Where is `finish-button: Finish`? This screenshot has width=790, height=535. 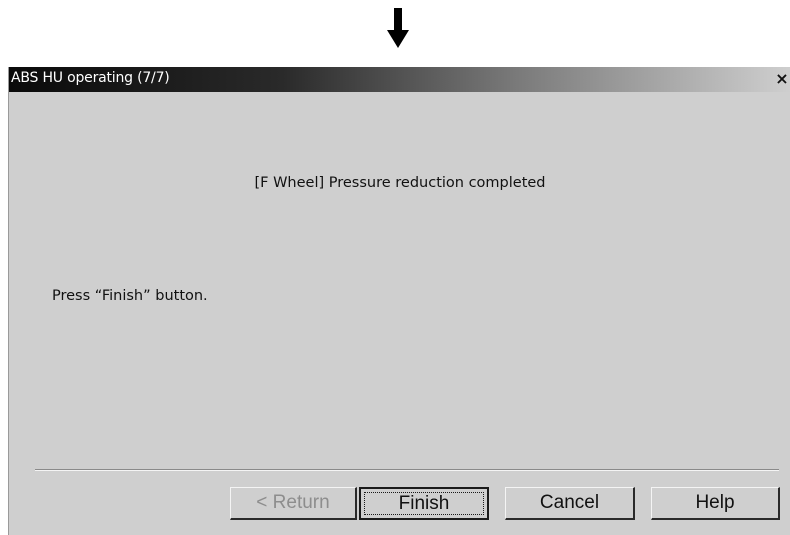
finish-button: Finish is located at coordinates (424, 503).